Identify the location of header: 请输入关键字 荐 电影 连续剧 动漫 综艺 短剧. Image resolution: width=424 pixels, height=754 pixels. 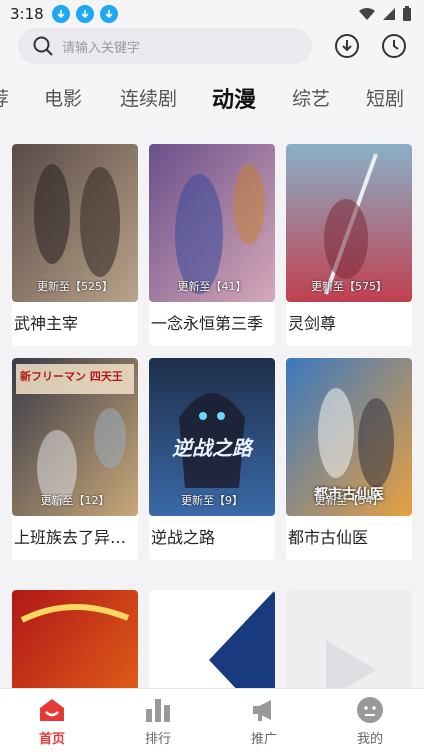
(212, 80).